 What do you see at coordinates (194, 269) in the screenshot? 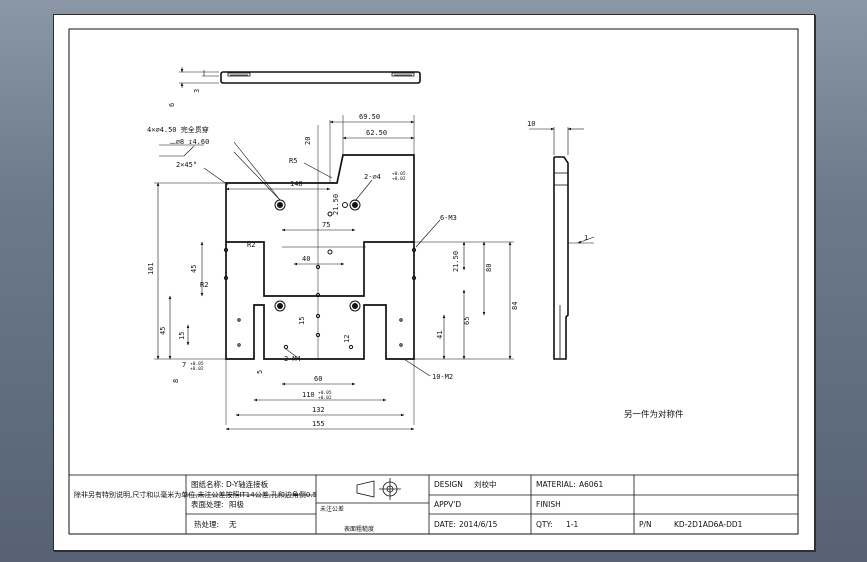
I see `dim-45a: 45` at bounding box center [194, 269].